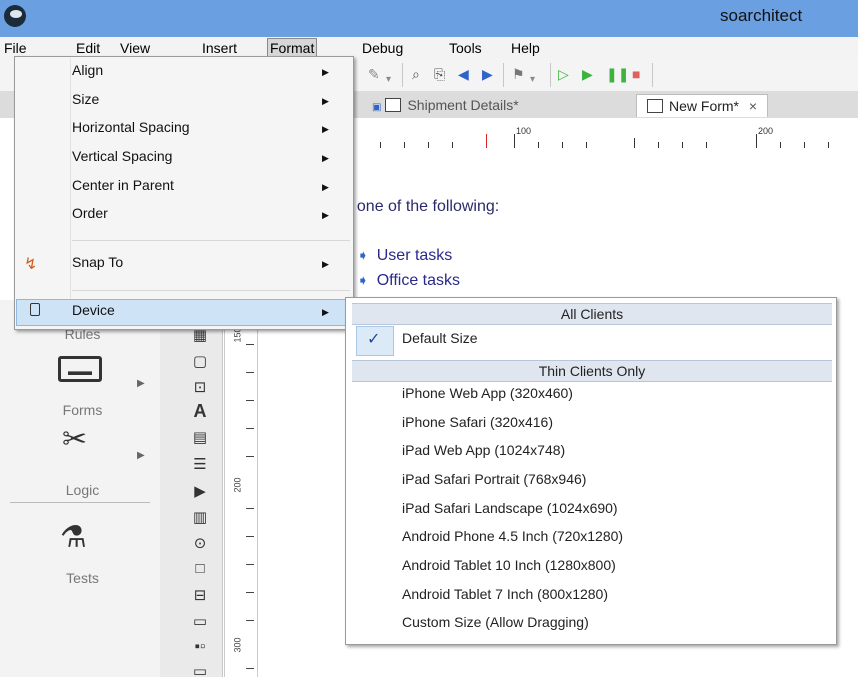  What do you see at coordinates (200, 464) in the screenshot?
I see `list-control-icon: ☰` at bounding box center [200, 464].